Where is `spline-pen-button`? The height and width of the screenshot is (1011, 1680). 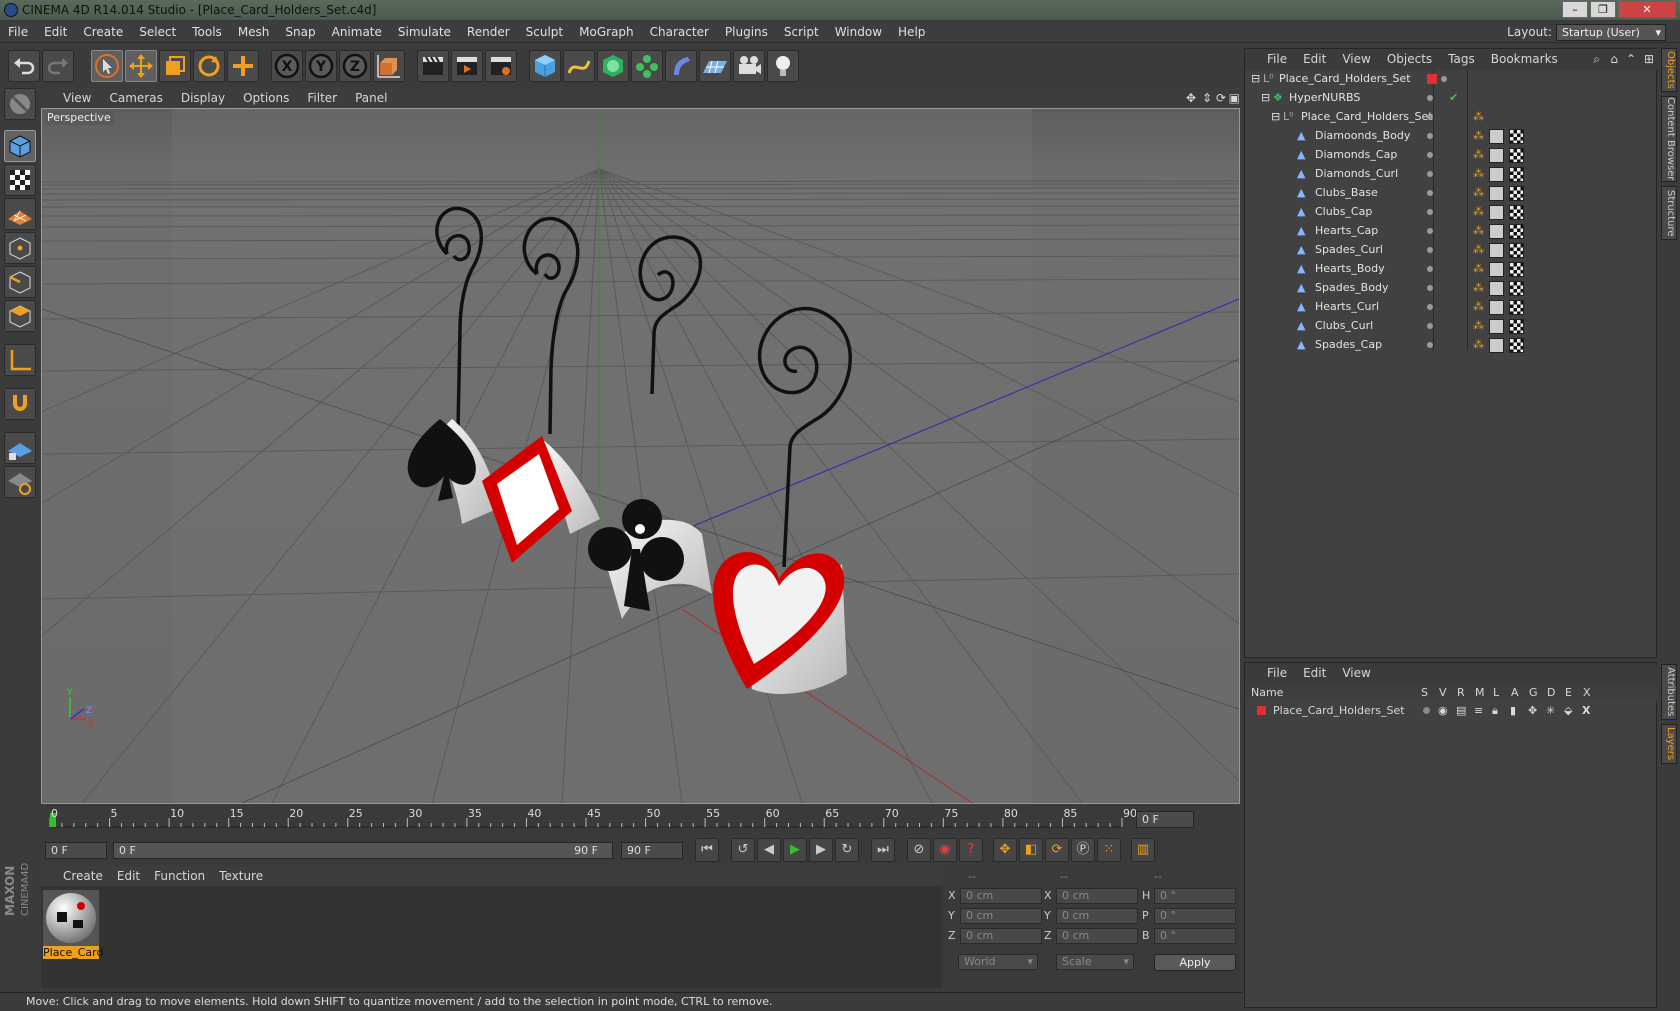
spline-pen-button is located at coordinates (579, 66).